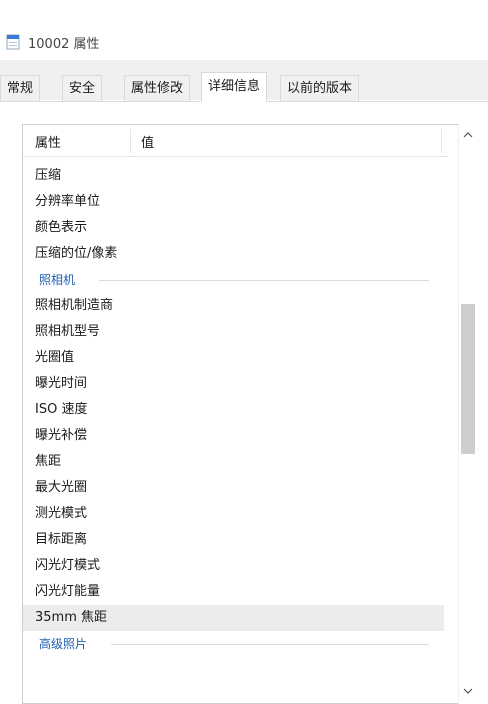 This screenshot has height=704, width=488. What do you see at coordinates (233, 540) in the screenshot?
I see `list-item: 目标距离` at bounding box center [233, 540].